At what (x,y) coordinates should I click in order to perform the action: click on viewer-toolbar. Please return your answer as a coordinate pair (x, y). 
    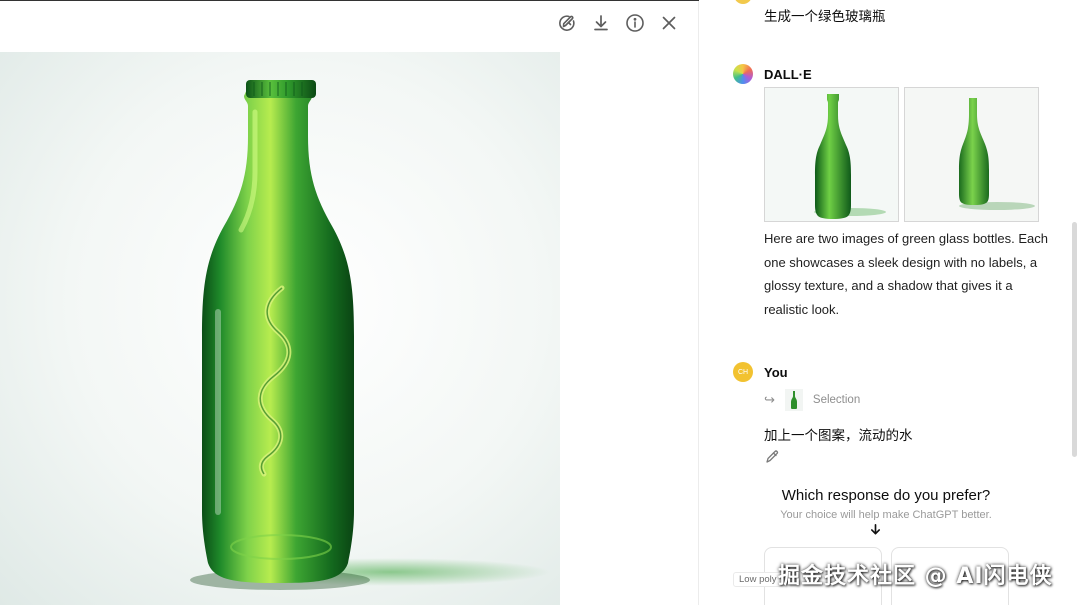
    Looking at the image, I should click on (618, 23).